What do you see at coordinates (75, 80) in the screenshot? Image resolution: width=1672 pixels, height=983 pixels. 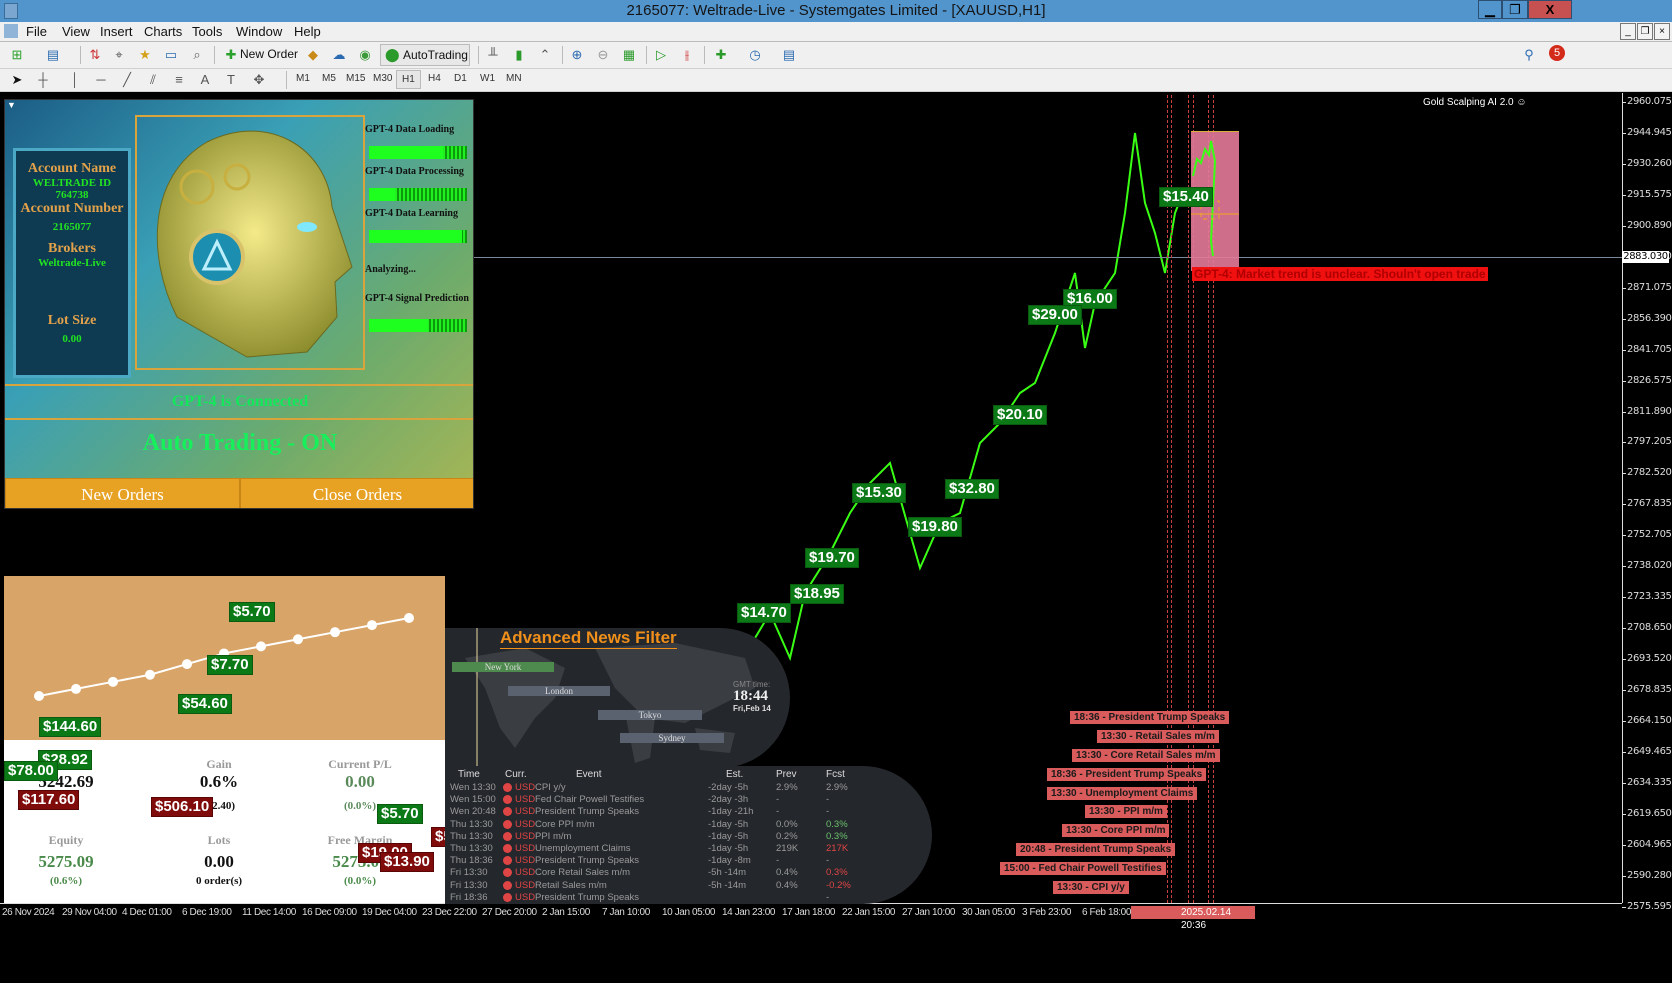 I see `vertical-line-icon: │` at bounding box center [75, 80].